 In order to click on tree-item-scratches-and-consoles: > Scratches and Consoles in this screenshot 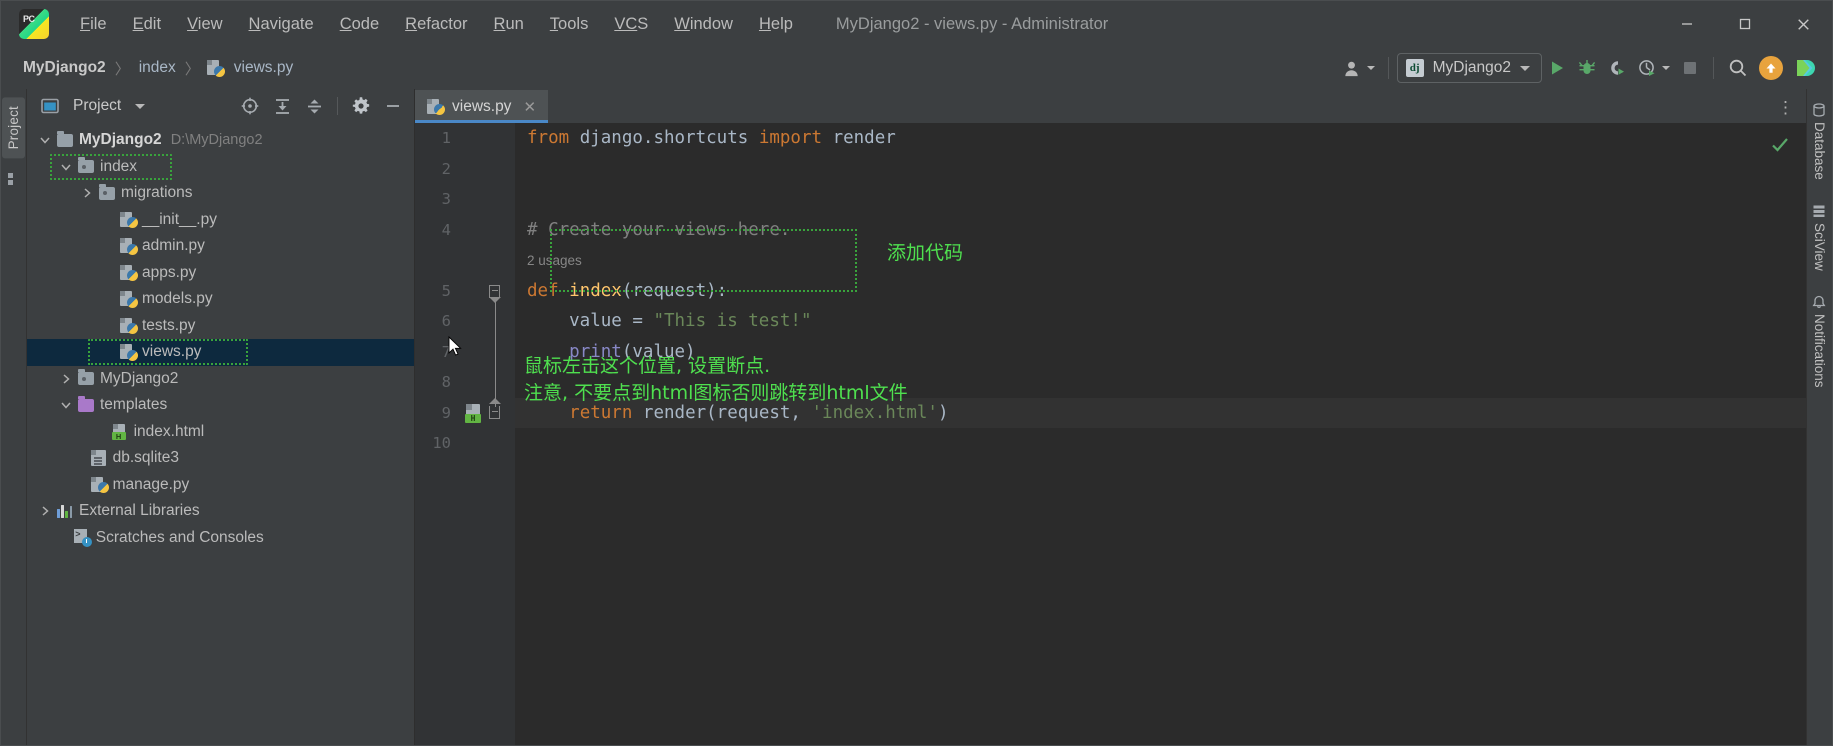, I will do `click(220, 538)`.